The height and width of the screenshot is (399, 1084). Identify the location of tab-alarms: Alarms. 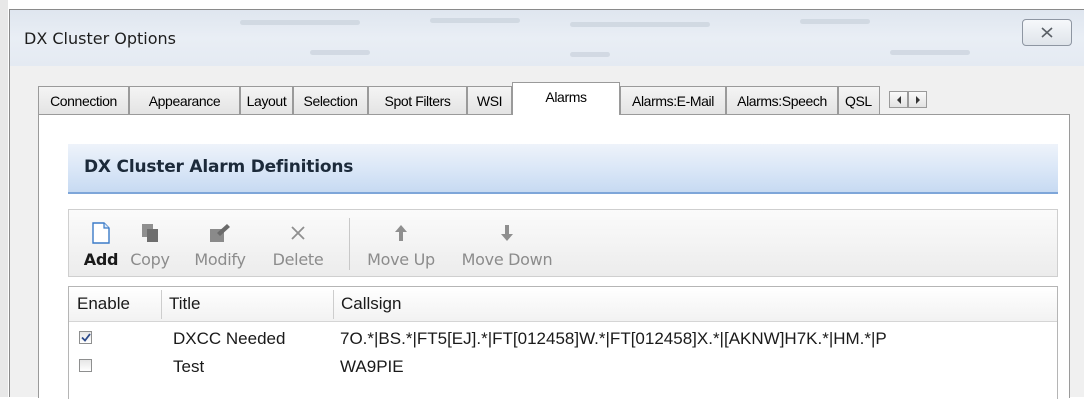
(566, 98).